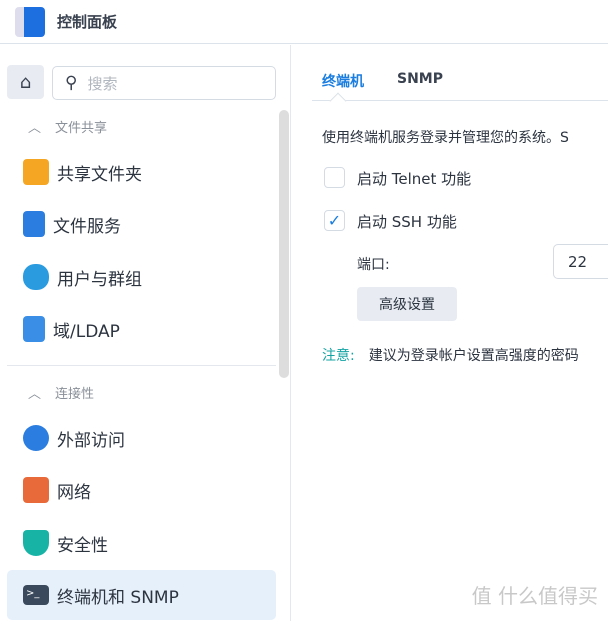 Image resolution: width=608 pixels, height=621 pixels. I want to click on title-bar: 控制面板, so click(304, 22).